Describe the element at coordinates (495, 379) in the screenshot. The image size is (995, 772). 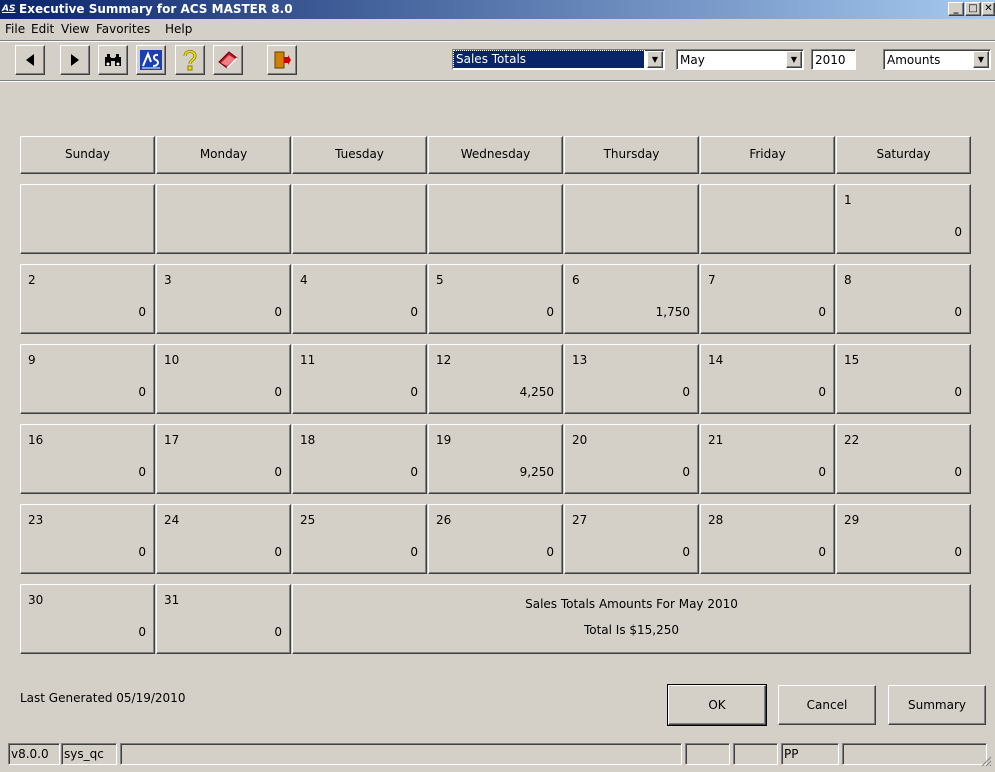
I see `day-cell: 12 4,250` at that location.